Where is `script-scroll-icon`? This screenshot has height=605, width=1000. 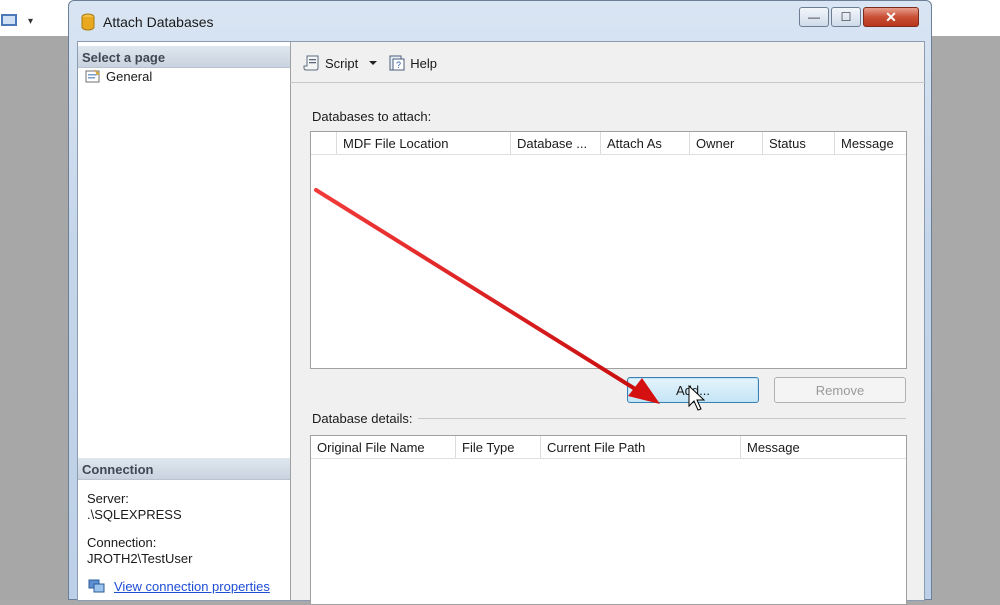
script-scroll-icon is located at coordinates (311, 63).